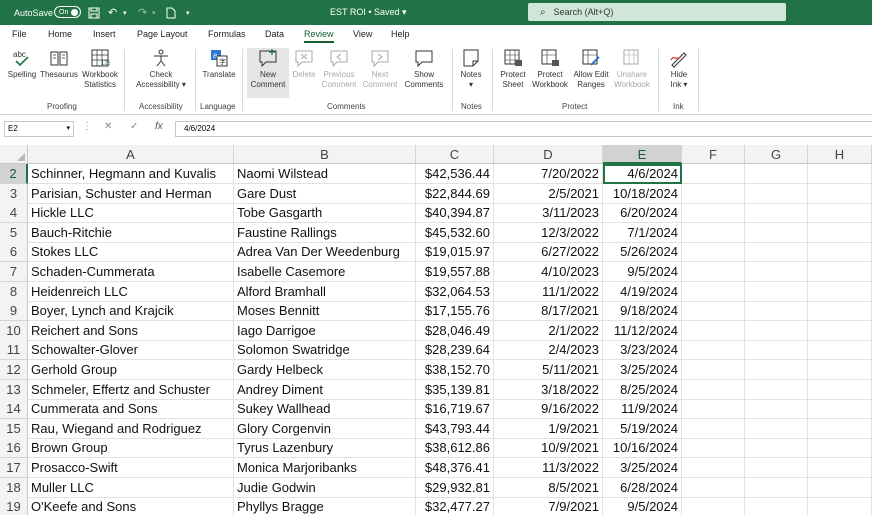 The image size is (872, 515). Describe the element at coordinates (548, 487) in the screenshot. I see `cell-d-18: 8/5/2021` at that location.